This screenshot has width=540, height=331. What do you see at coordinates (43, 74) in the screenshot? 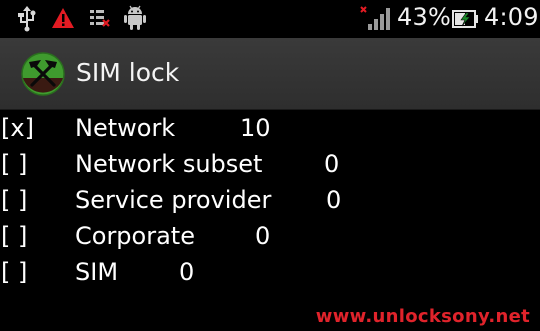
I see `unlock-logo-icon` at bounding box center [43, 74].